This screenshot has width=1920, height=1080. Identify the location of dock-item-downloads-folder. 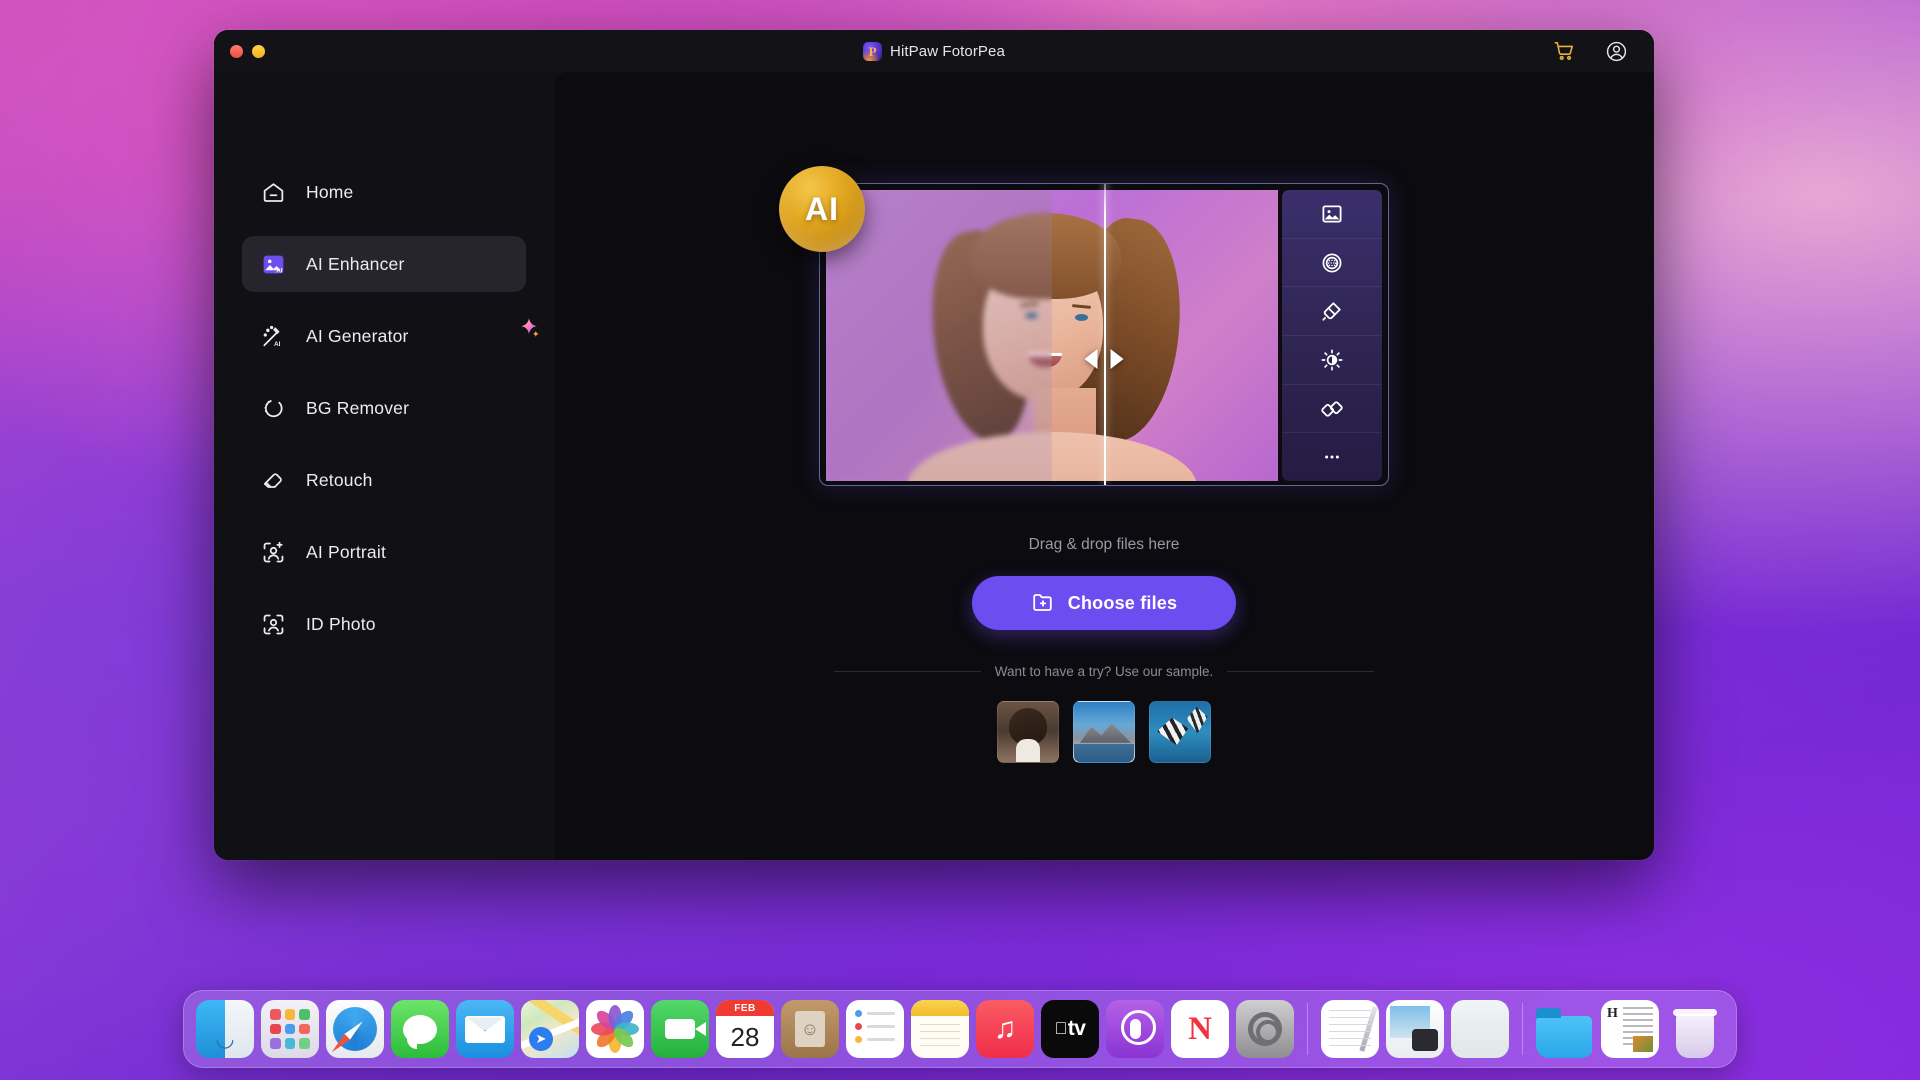
(1565, 1029).